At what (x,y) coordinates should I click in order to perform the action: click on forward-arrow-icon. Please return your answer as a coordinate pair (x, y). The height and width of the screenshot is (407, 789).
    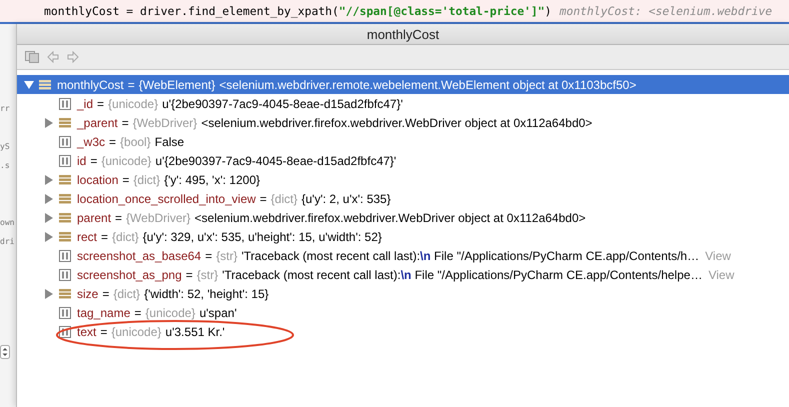
    Looking at the image, I should click on (73, 57).